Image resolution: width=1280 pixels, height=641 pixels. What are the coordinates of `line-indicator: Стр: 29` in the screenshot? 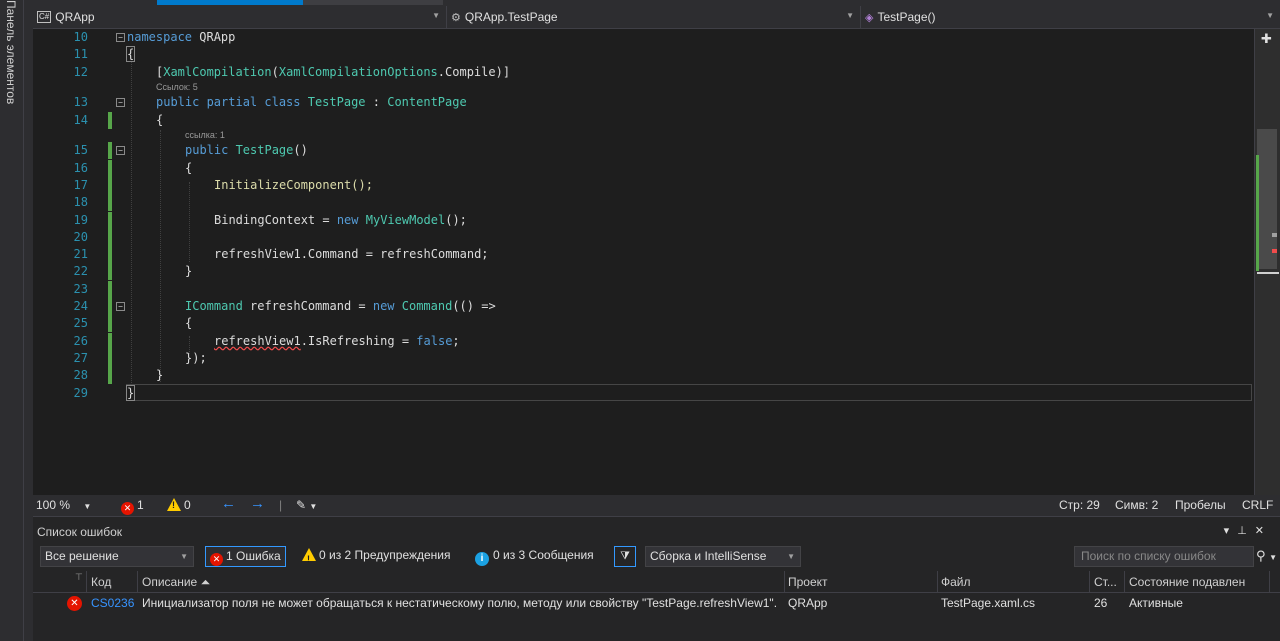 It's located at (1079, 505).